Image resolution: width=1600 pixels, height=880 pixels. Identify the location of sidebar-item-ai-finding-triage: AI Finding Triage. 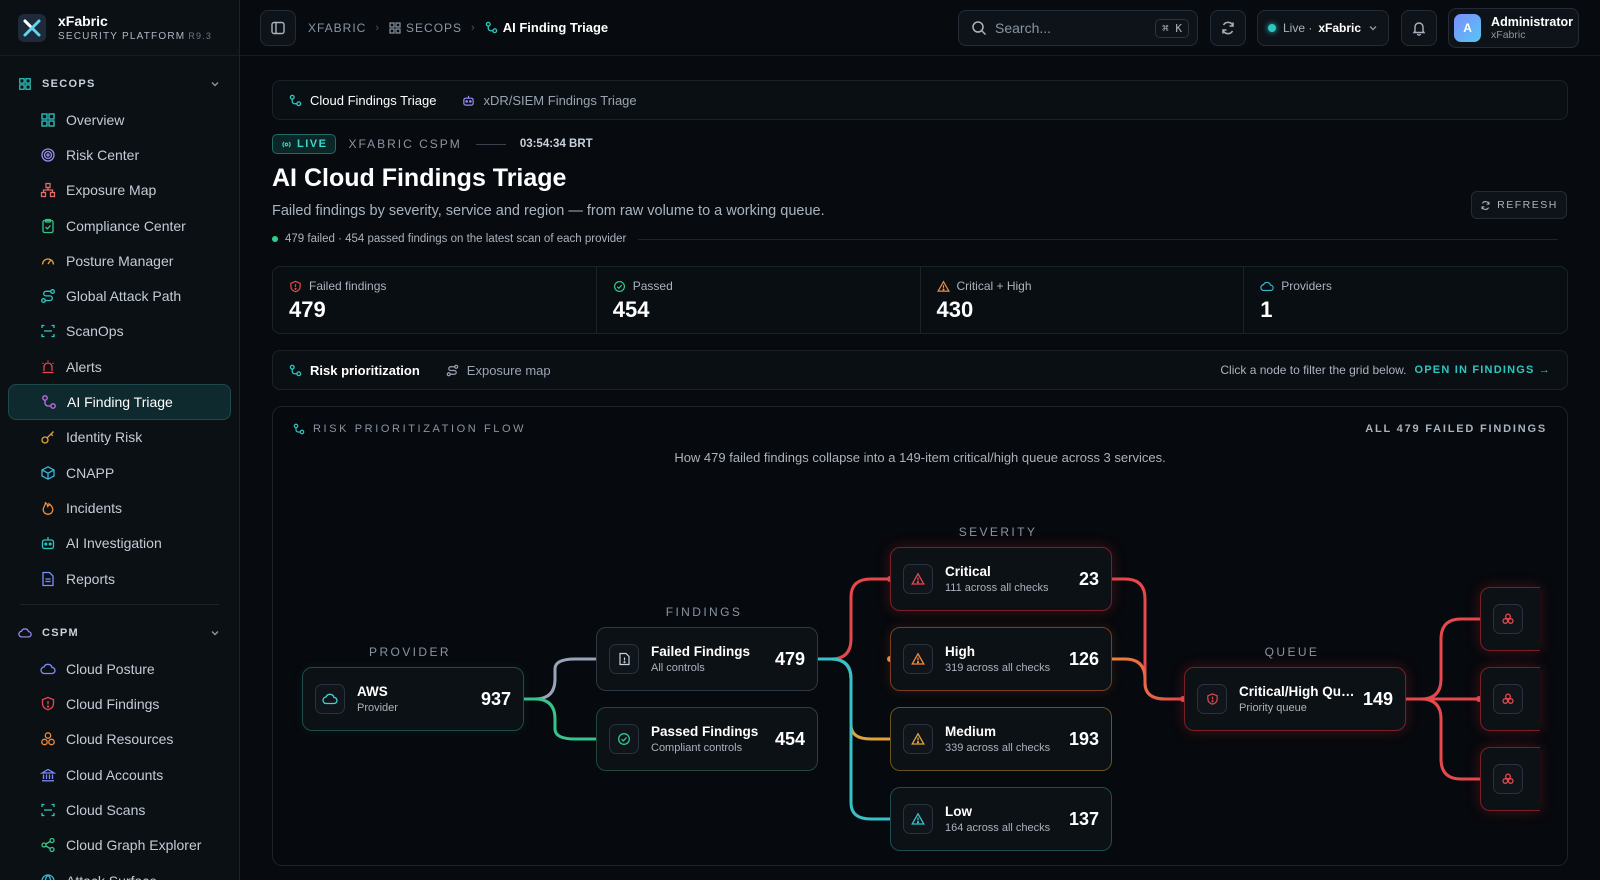
(119, 402).